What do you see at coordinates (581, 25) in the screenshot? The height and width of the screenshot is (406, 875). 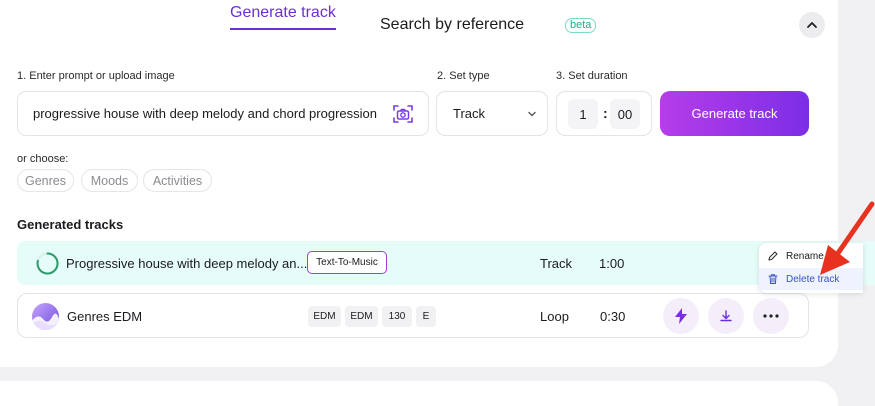 I see `beta-badge: beta` at bounding box center [581, 25].